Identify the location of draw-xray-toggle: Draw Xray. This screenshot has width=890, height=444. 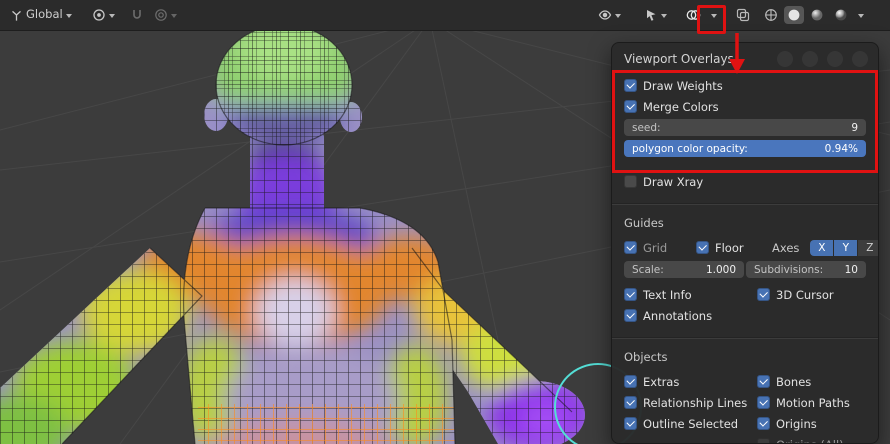
(745, 181).